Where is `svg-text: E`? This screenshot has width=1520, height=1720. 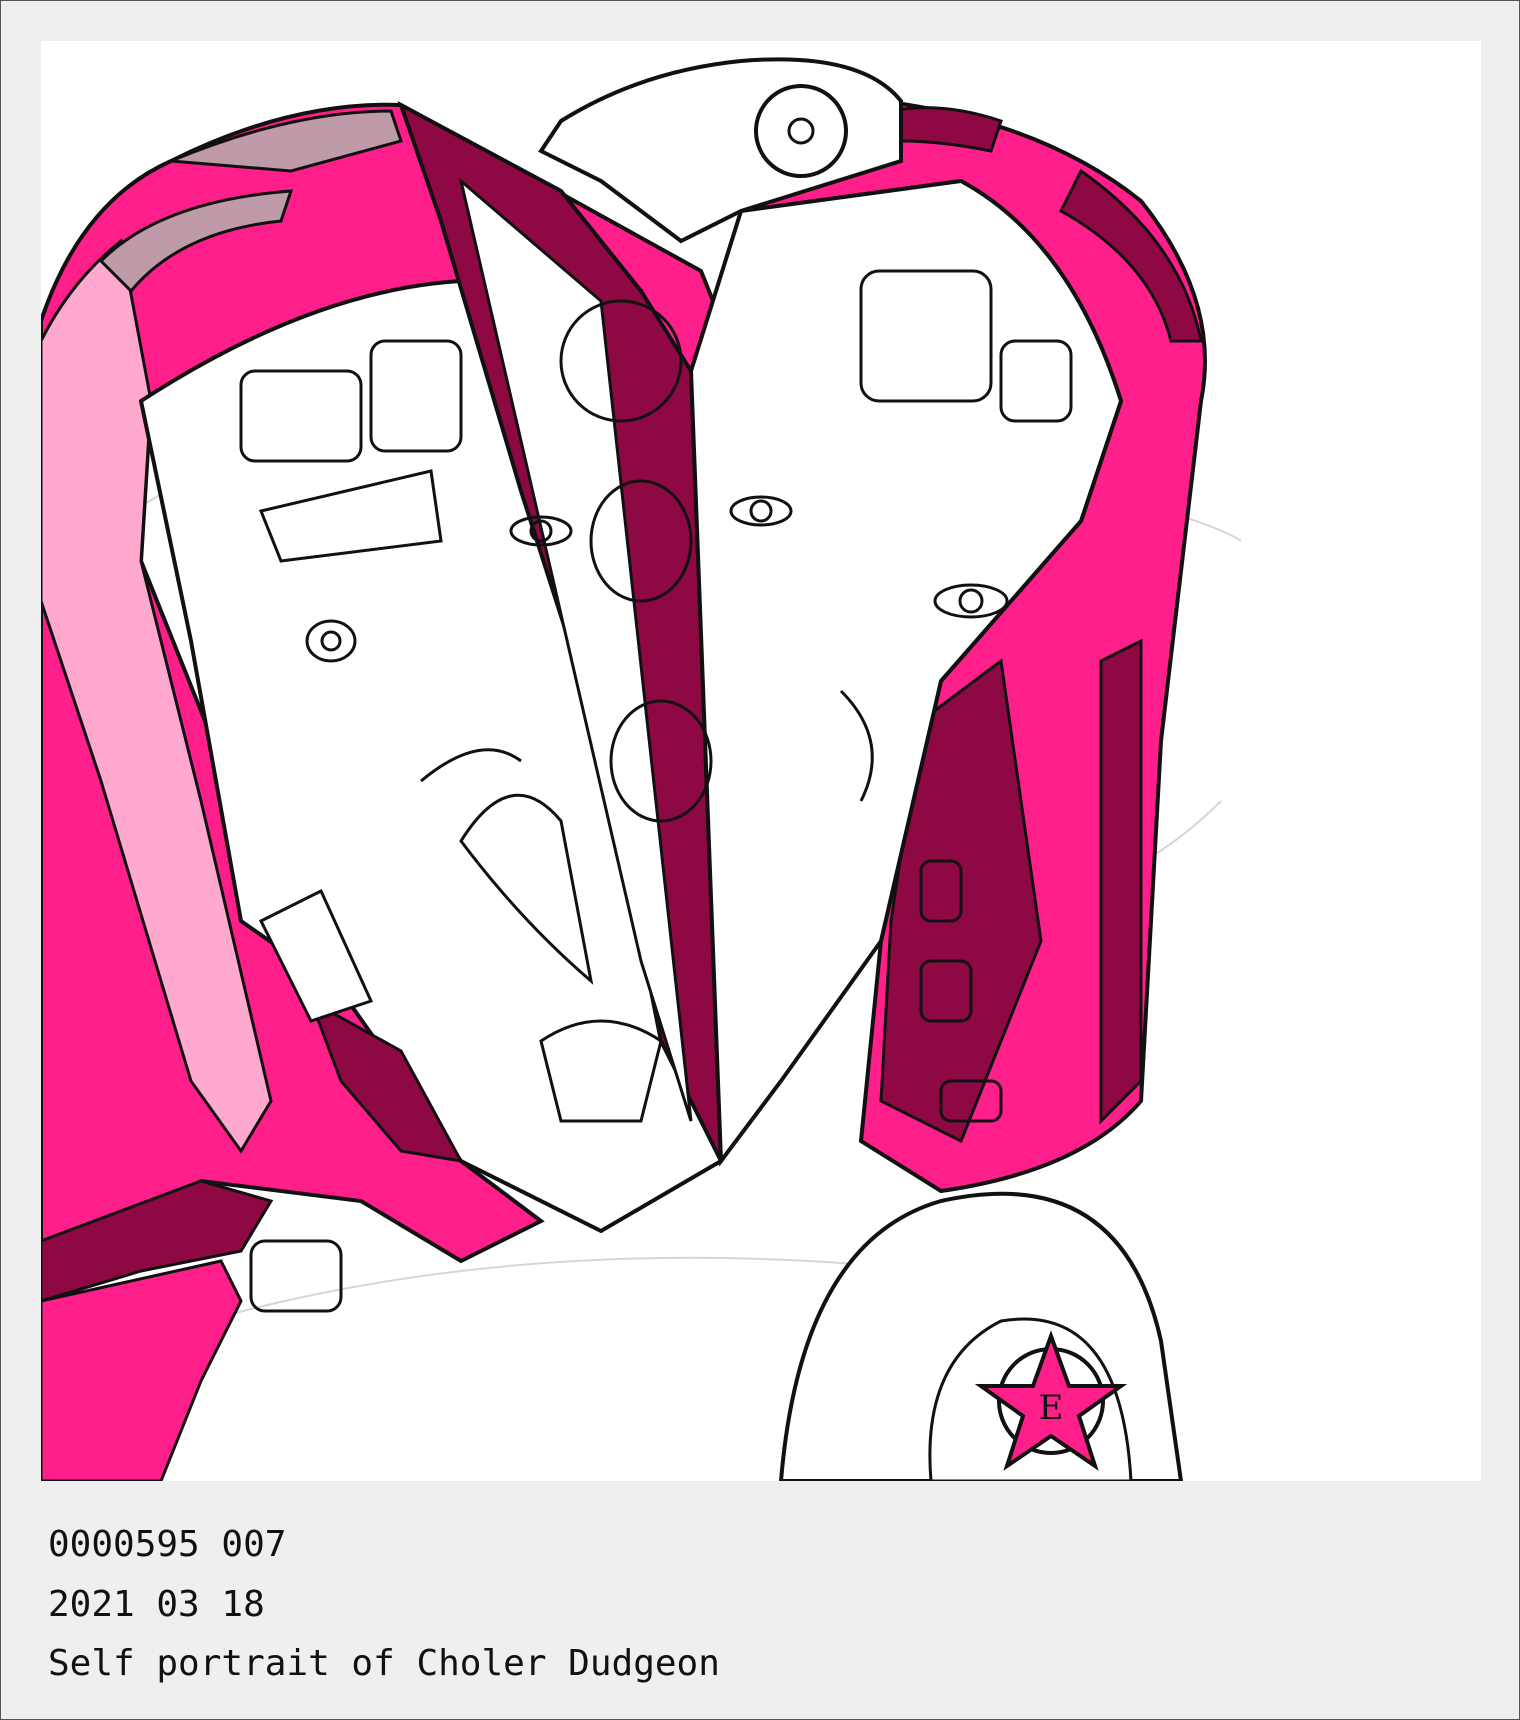 svg-text: E is located at coordinates (1051, 1408).